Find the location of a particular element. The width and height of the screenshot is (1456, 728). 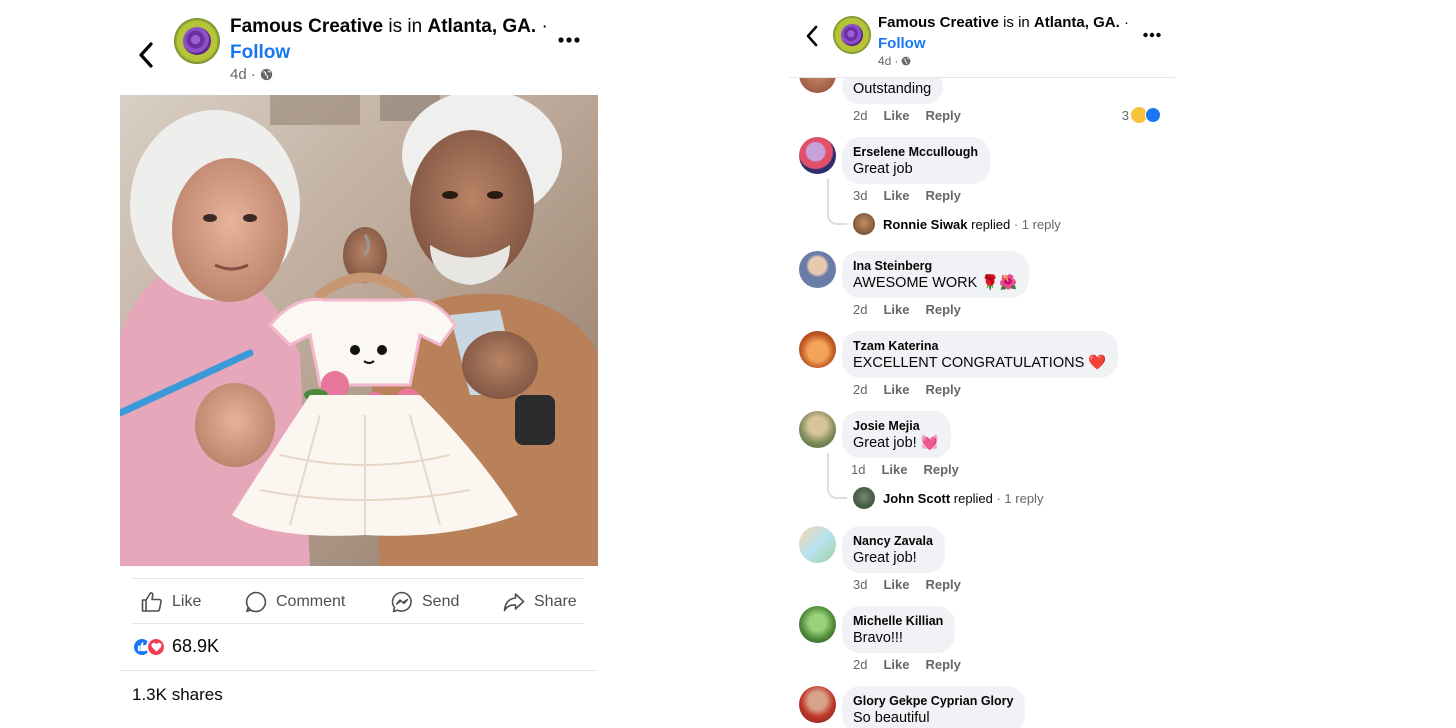

comment-button: Comment is located at coordinates (294, 602).